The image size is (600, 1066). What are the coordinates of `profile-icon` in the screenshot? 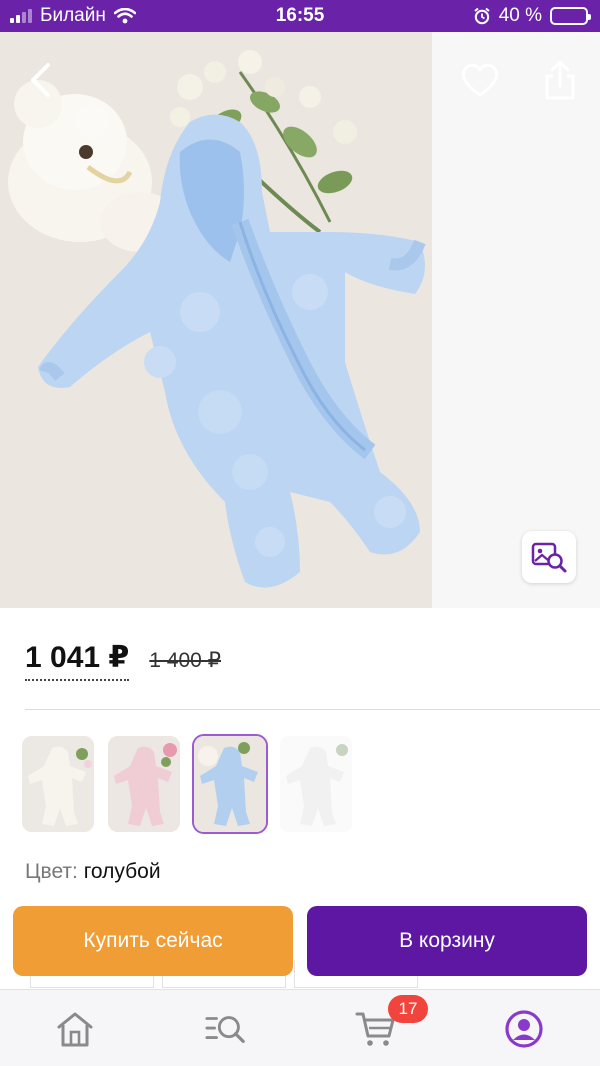 It's located at (524, 1029).